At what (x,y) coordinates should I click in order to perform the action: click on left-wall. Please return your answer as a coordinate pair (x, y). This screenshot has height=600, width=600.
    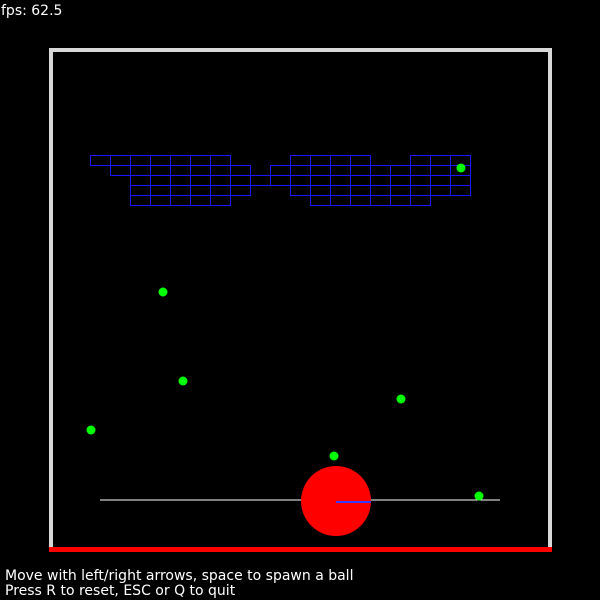
    Looking at the image, I should click on (51, 299).